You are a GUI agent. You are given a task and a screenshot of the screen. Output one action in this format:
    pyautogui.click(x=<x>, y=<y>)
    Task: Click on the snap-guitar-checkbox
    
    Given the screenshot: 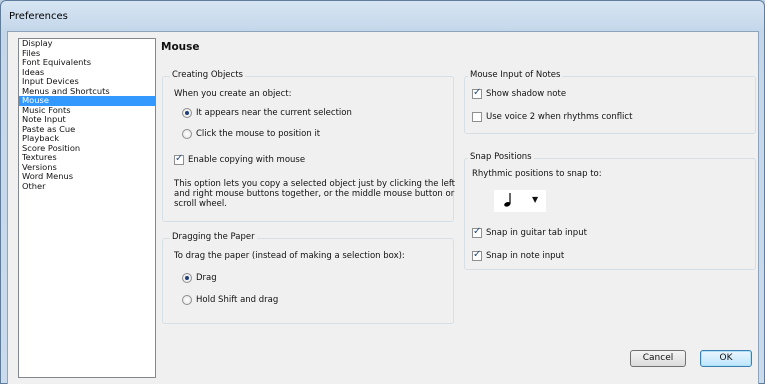 What is the action you would take?
    pyautogui.click(x=477, y=232)
    